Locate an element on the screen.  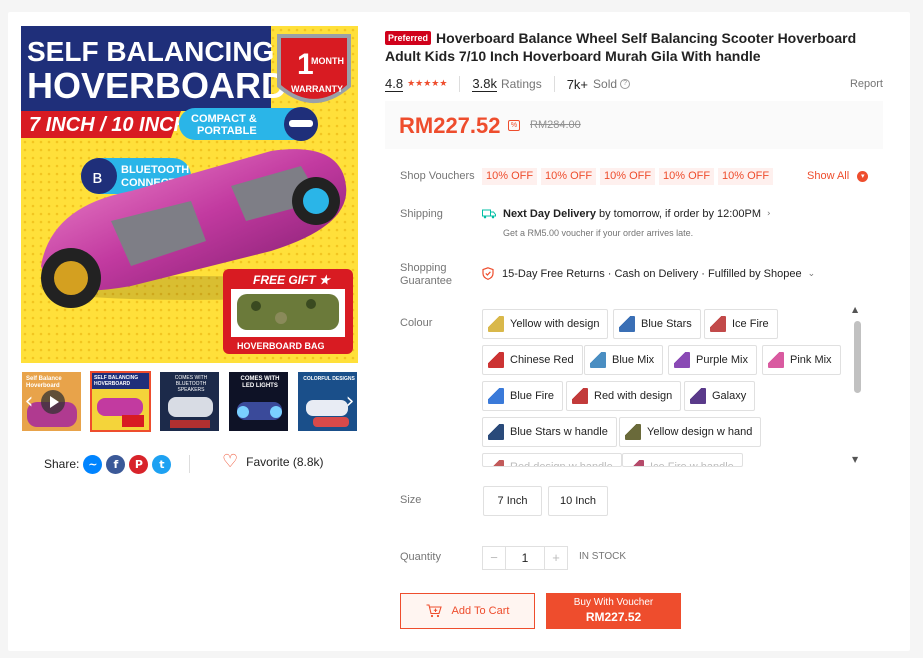
colour-option: Ice Fire is located at coordinates (741, 324).